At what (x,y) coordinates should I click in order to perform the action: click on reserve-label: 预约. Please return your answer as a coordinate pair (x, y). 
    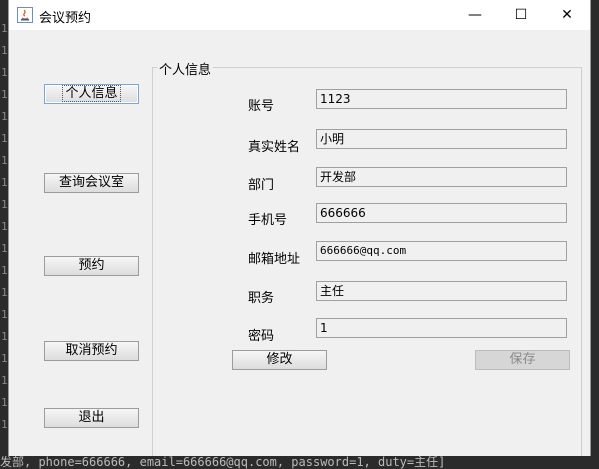
    Looking at the image, I should click on (91, 265).